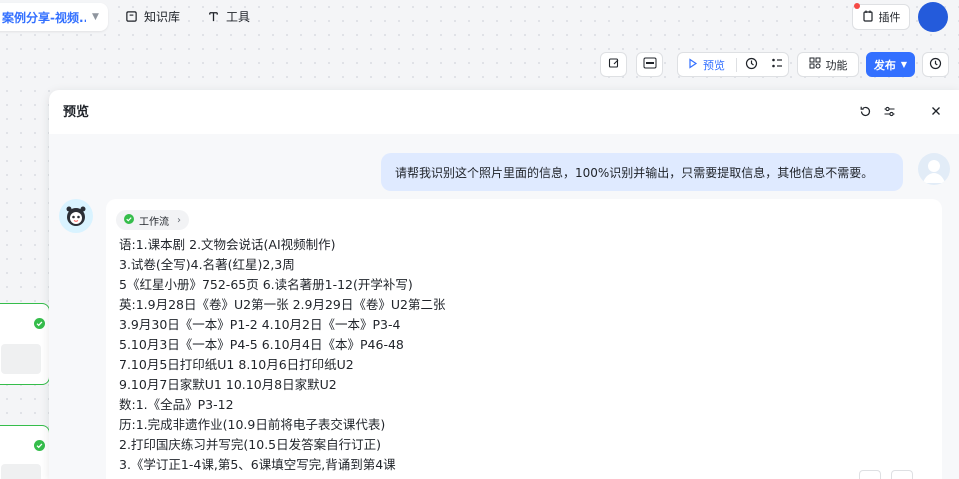 Image resolution: width=959 pixels, height=479 pixels. What do you see at coordinates (889, 111) in the screenshot?
I see `settings-sliders-icon` at bounding box center [889, 111].